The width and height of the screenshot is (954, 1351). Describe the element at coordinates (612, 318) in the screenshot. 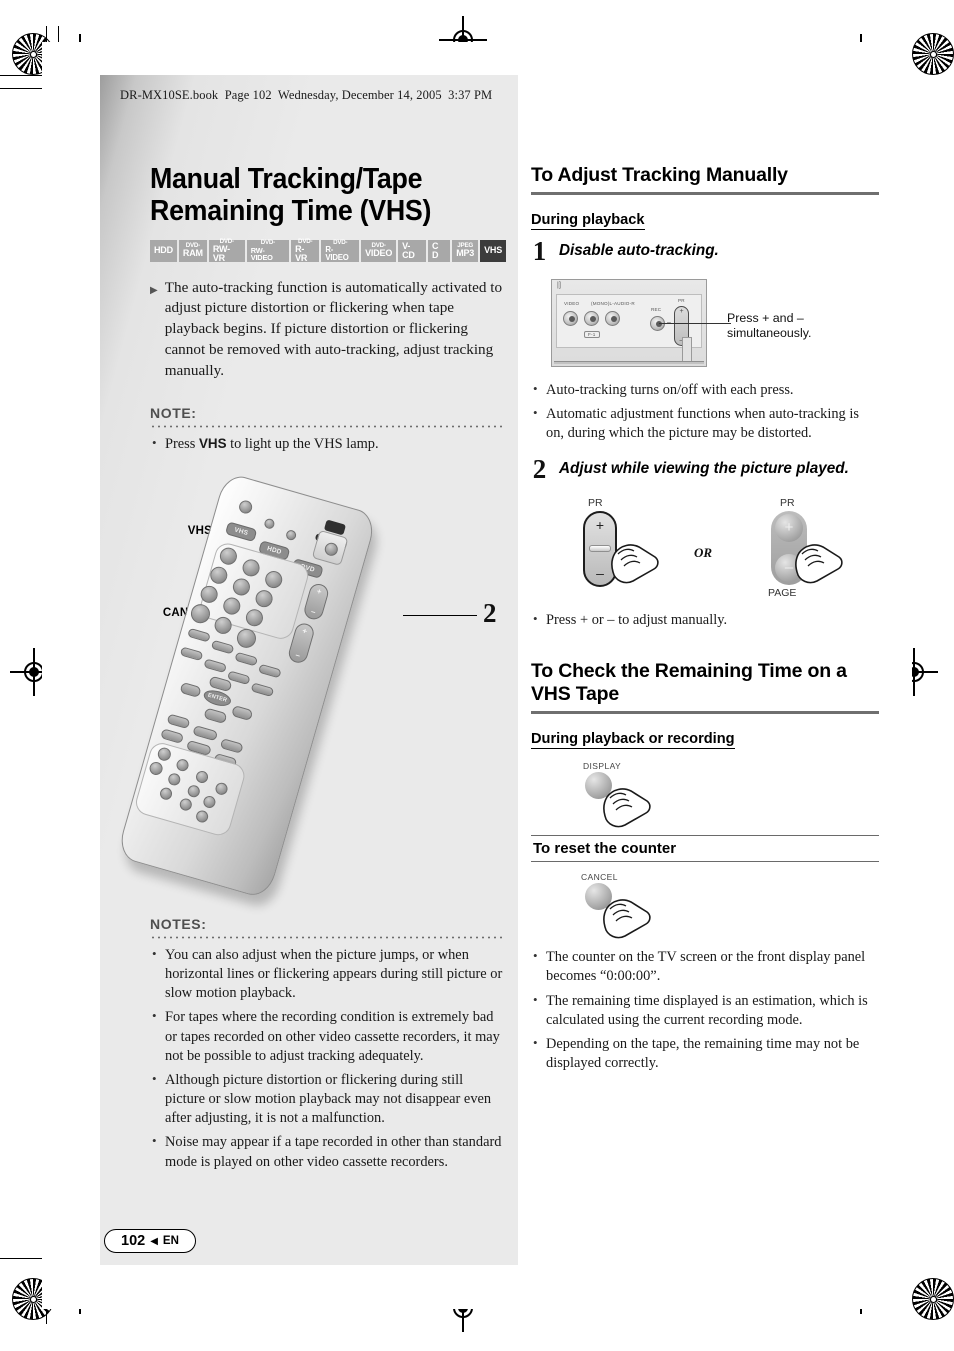

I see `audio-right-jack` at that location.